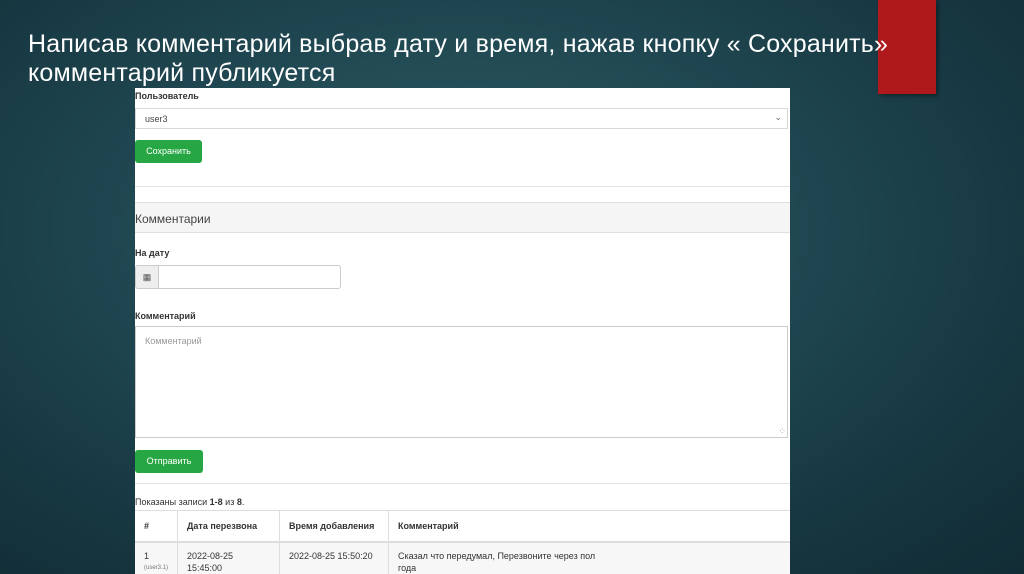 The width and height of the screenshot is (1024, 574). I want to click on comments-panel-title: Комментарии, so click(173, 219).